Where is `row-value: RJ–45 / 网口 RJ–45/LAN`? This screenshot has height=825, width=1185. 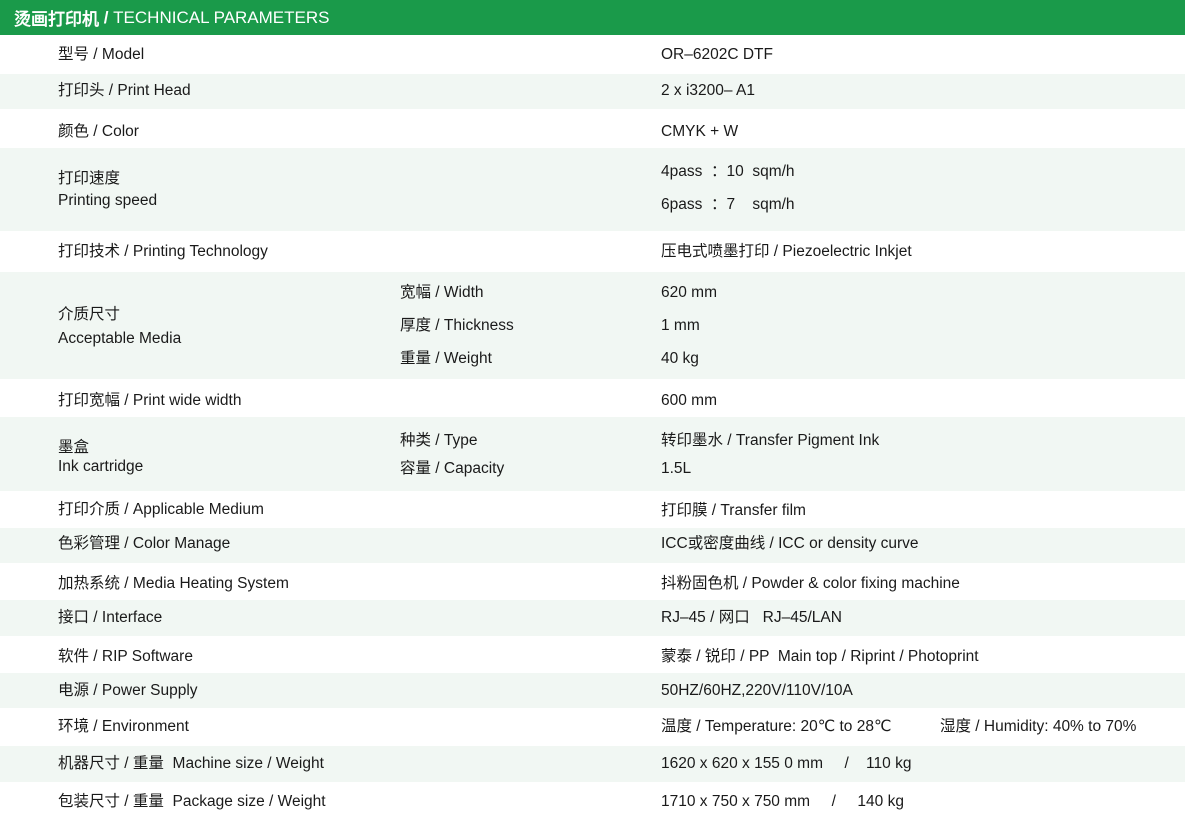
row-value: RJ–45 / 网口 RJ–45/LAN is located at coordinates (751, 617).